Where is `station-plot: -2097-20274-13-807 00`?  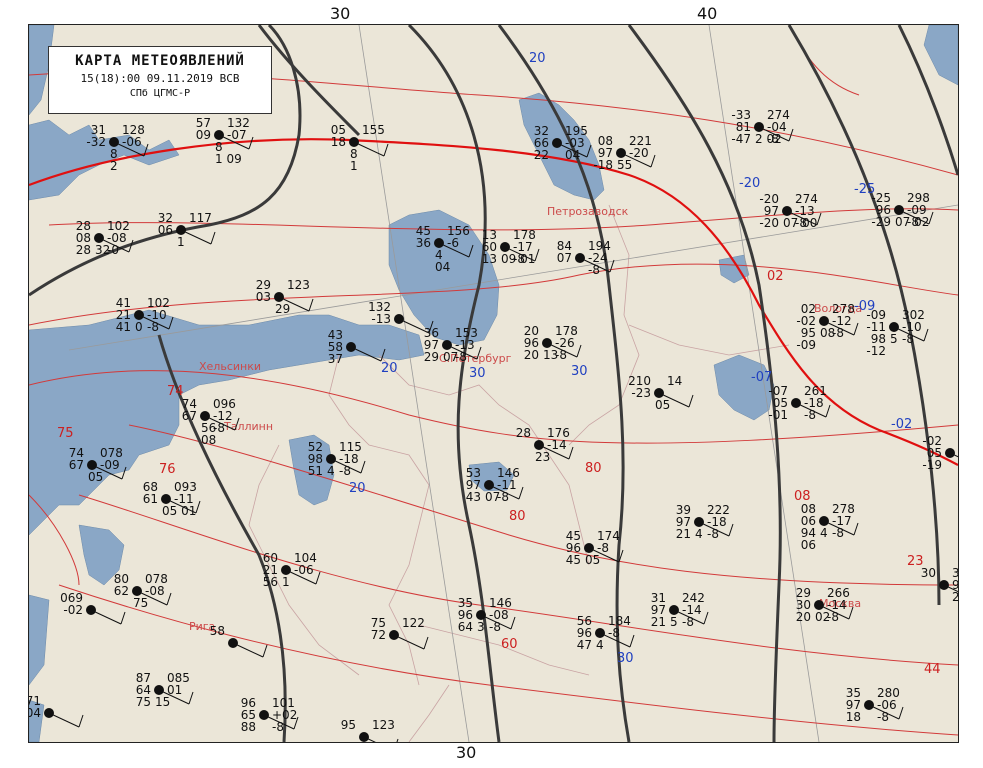
station-plot: -2097-20274-13-807 00 is located at coordinates (790, 211).